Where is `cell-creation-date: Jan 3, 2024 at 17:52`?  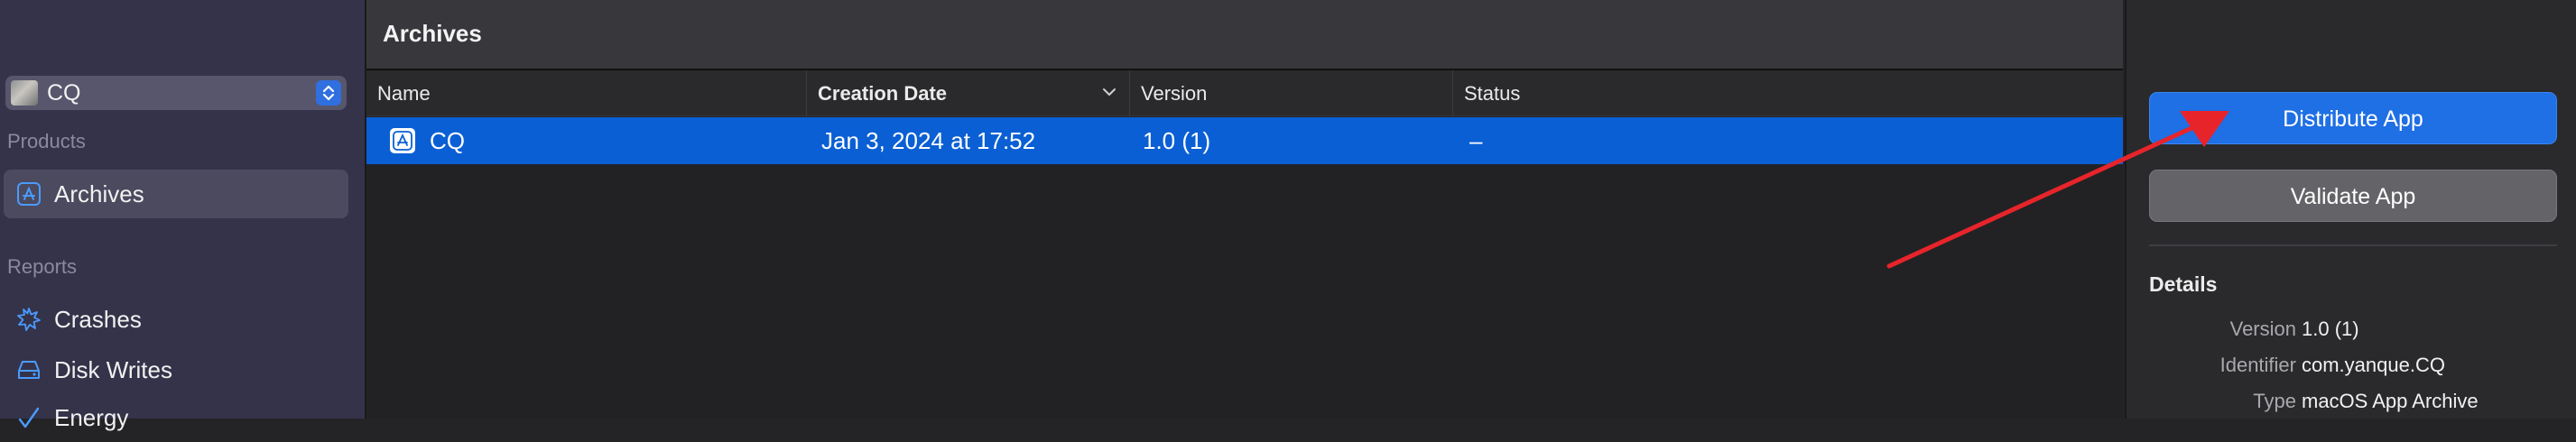 cell-creation-date: Jan 3, 2024 at 17:52 is located at coordinates (928, 141).